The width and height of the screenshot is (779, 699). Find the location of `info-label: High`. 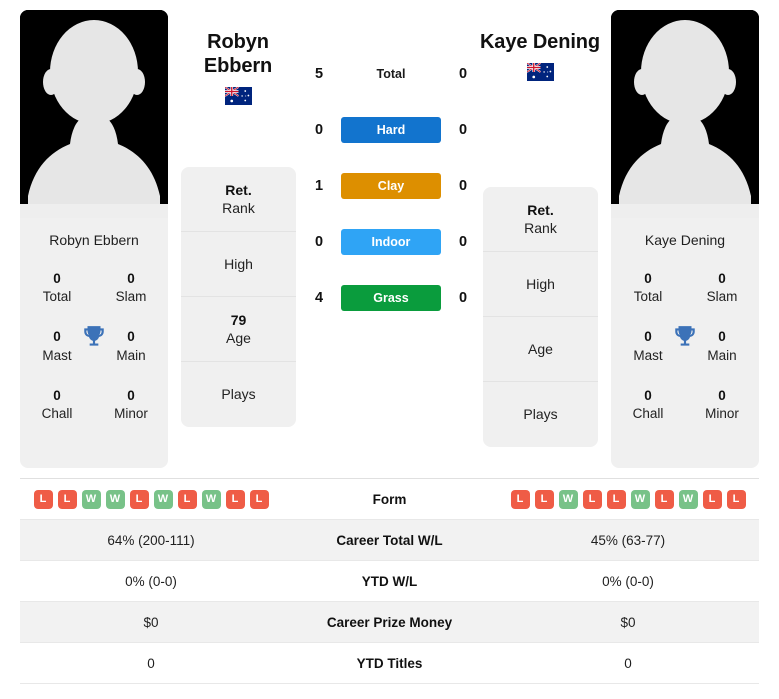

info-label: High is located at coordinates (238, 263).